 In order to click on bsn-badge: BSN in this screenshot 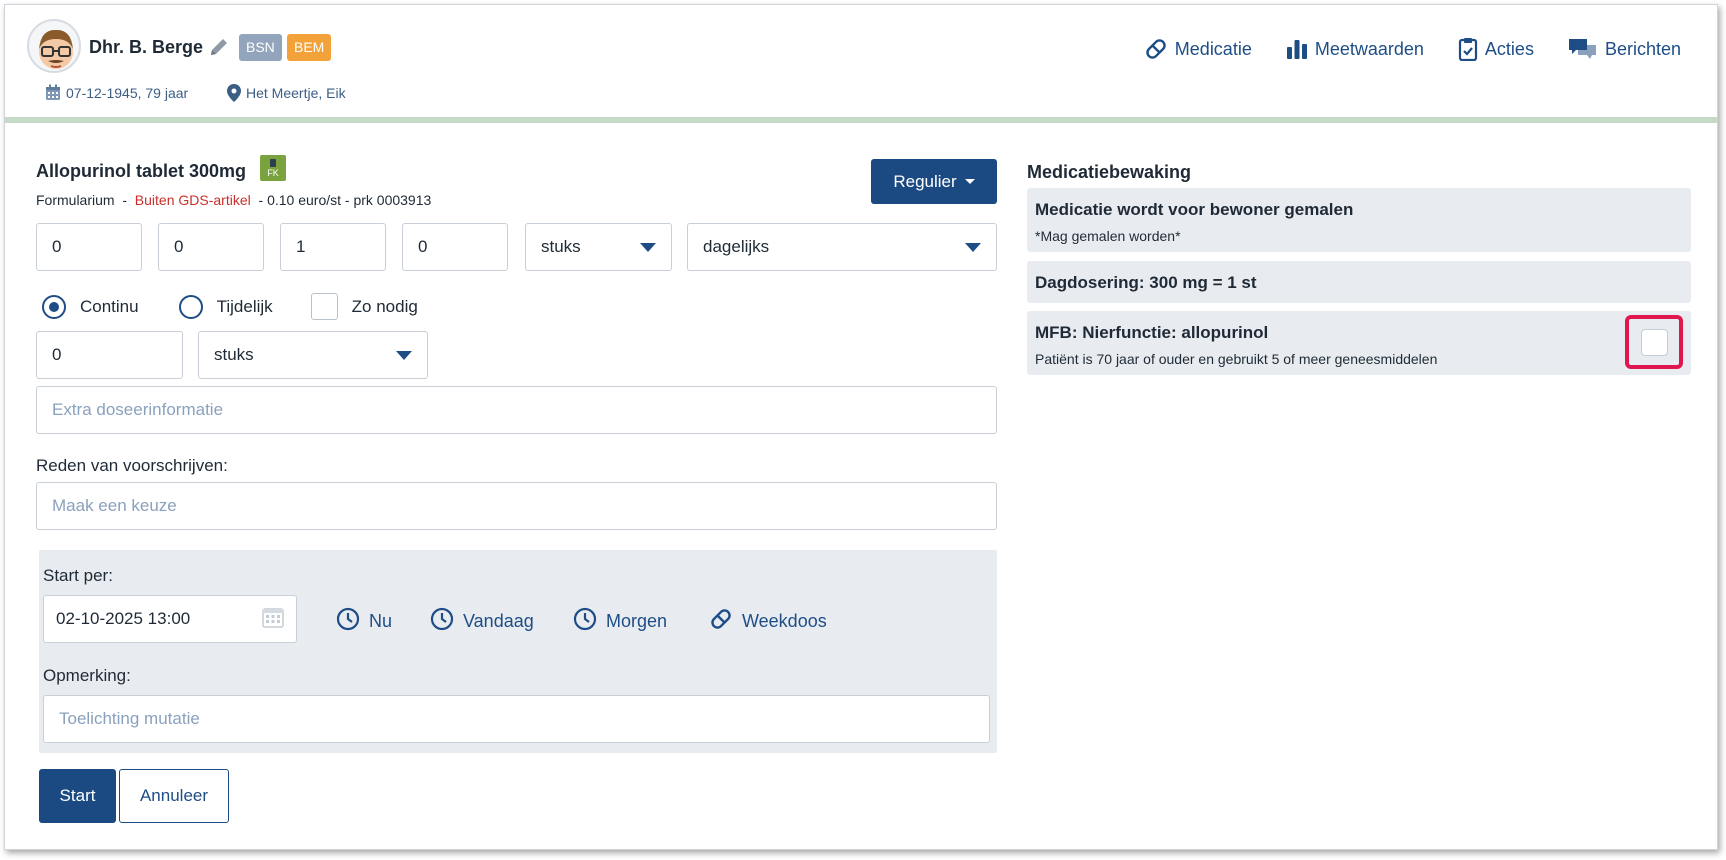, I will do `click(260, 47)`.